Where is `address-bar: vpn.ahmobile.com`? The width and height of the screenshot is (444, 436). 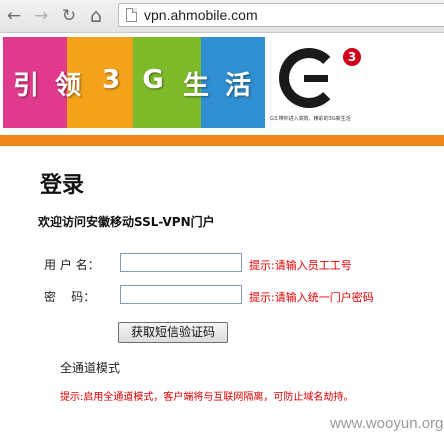 address-bar: vpn.ahmobile.com is located at coordinates (281, 15).